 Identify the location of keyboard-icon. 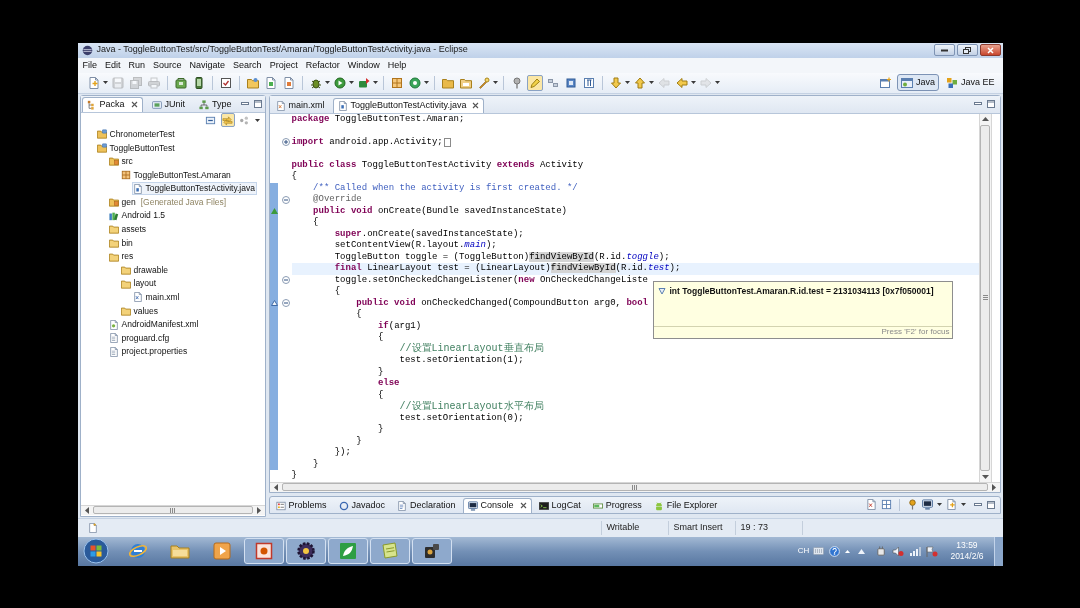
(819, 551).